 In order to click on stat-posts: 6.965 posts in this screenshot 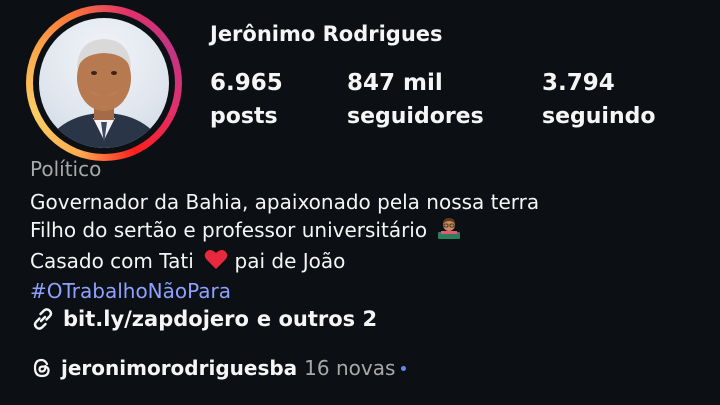, I will do `click(246, 101)`.